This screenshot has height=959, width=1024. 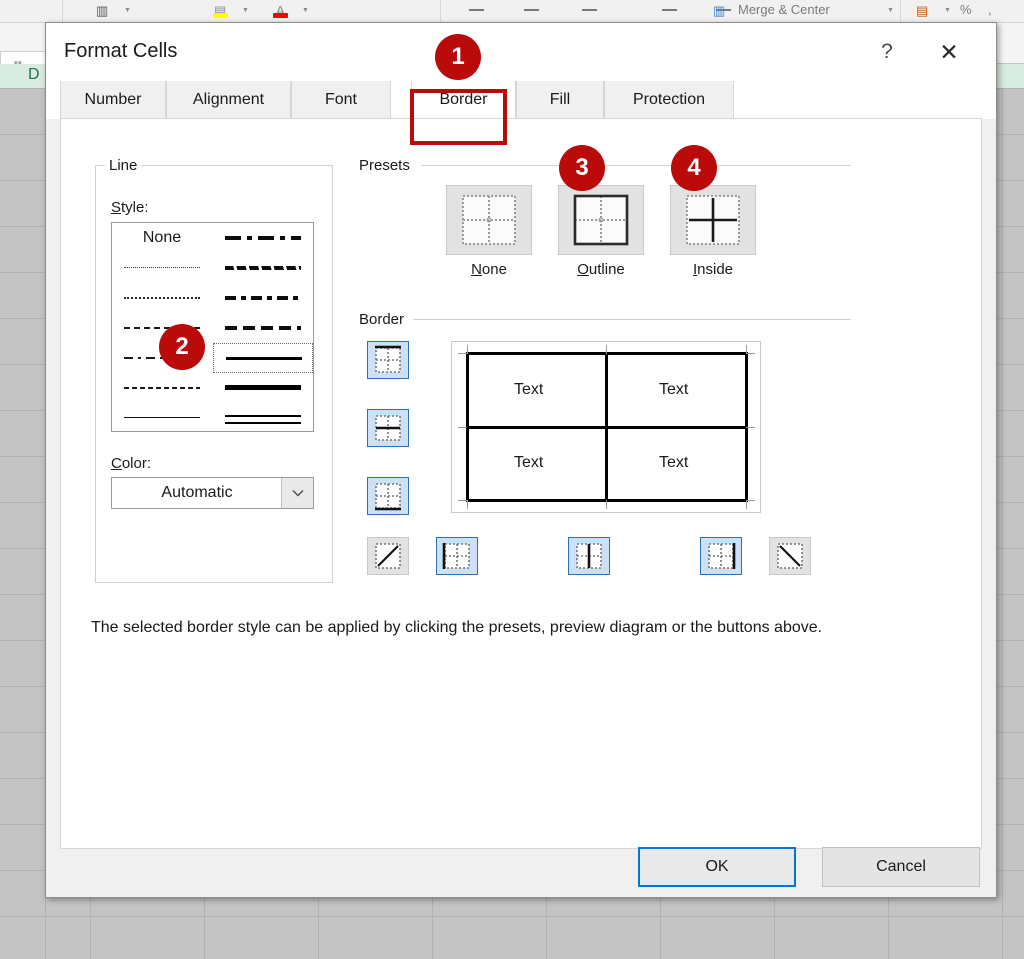 What do you see at coordinates (582, 167) in the screenshot?
I see `annotation-badge-3-number: 3` at bounding box center [582, 167].